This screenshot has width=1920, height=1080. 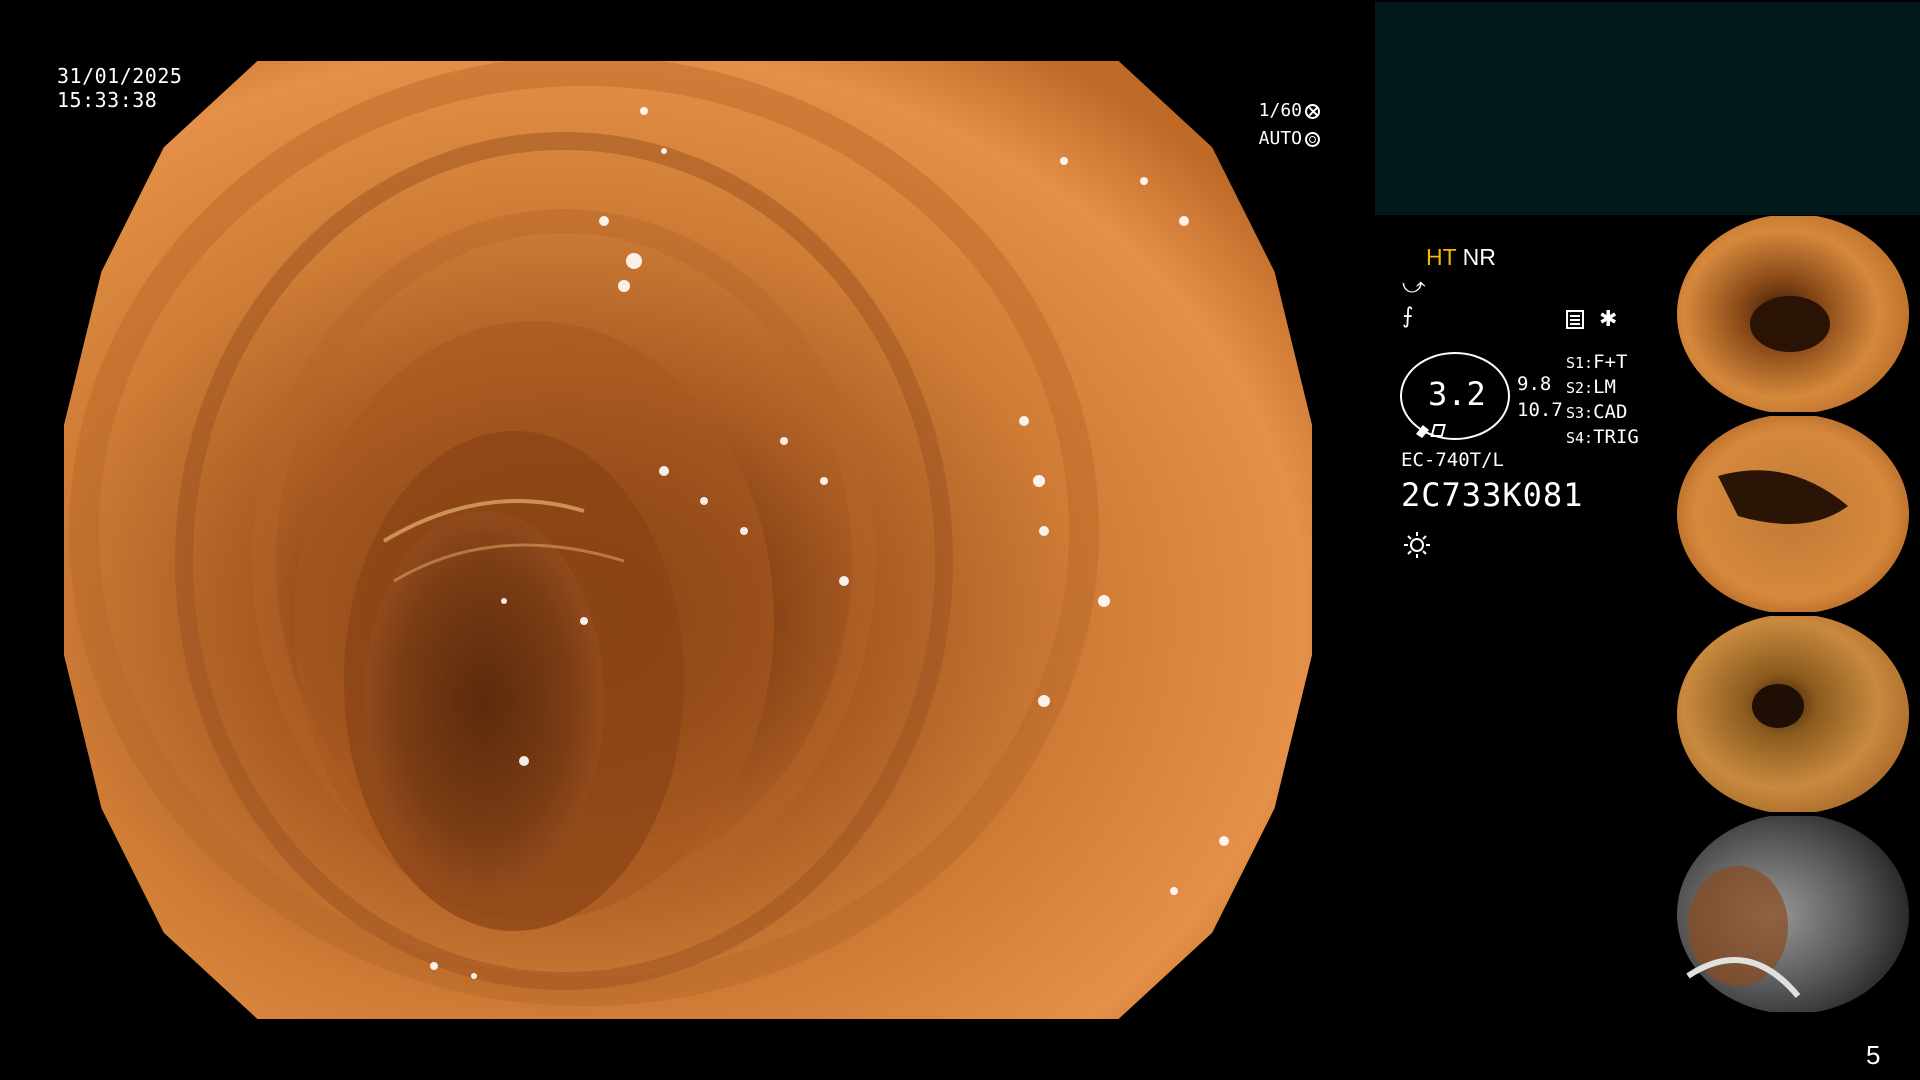 What do you see at coordinates (1417, 545) in the screenshot?
I see `light-icon` at bounding box center [1417, 545].